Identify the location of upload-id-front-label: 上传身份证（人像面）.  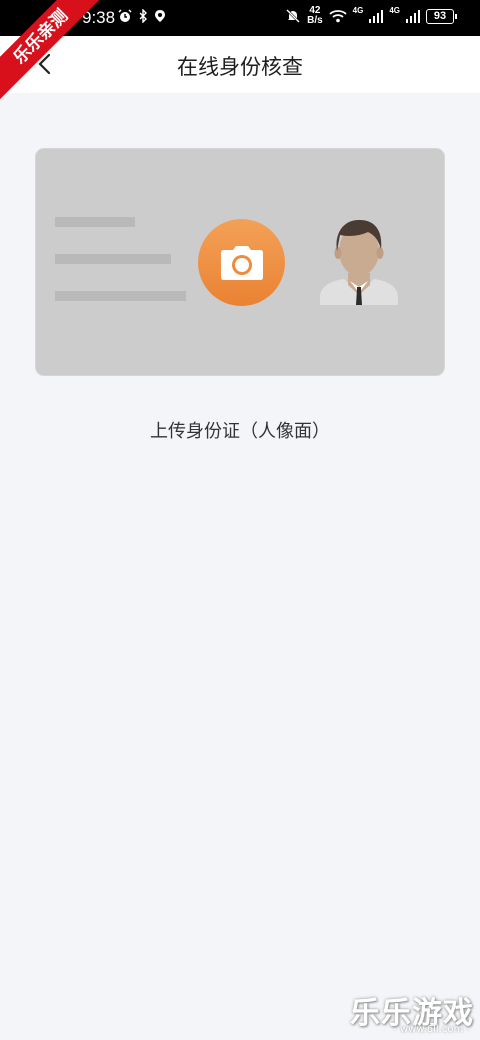
(240, 431).